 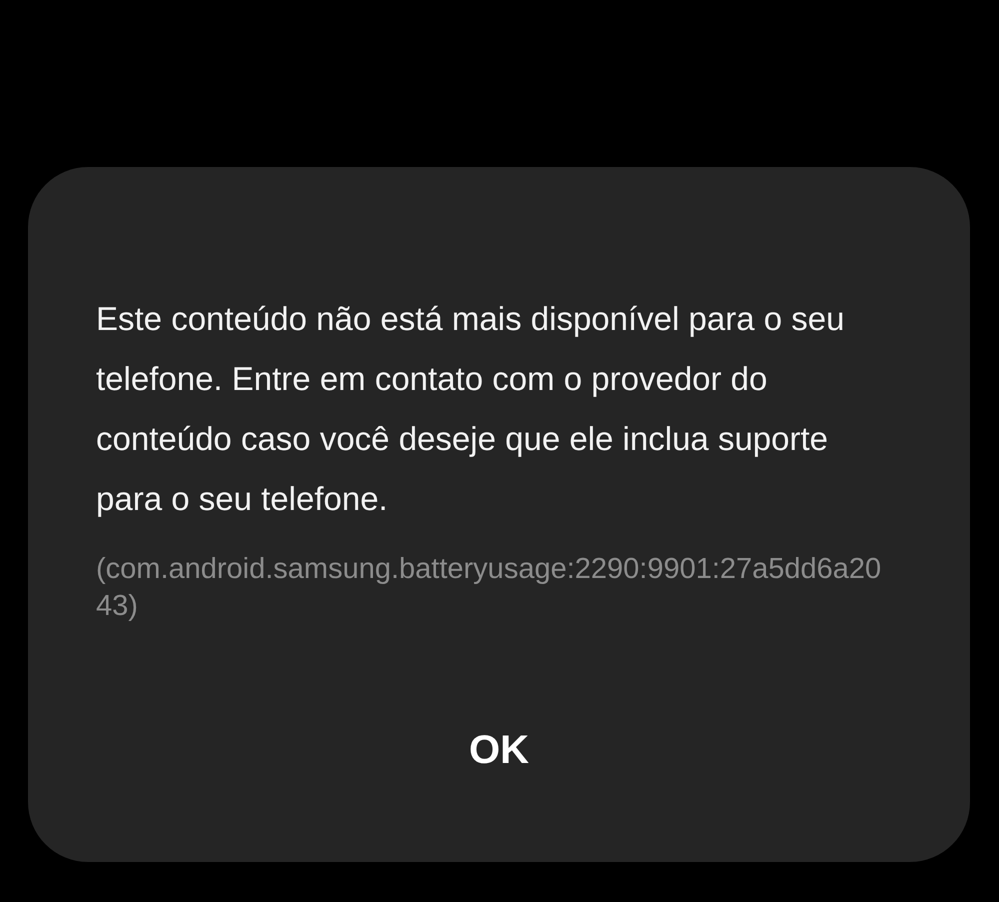 What do you see at coordinates (489, 588) in the screenshot?
I see `error-code: (com.android.samsung.batteryusage:2290:9901:27a5dd6a2043)` at bounding box center [489, 588].